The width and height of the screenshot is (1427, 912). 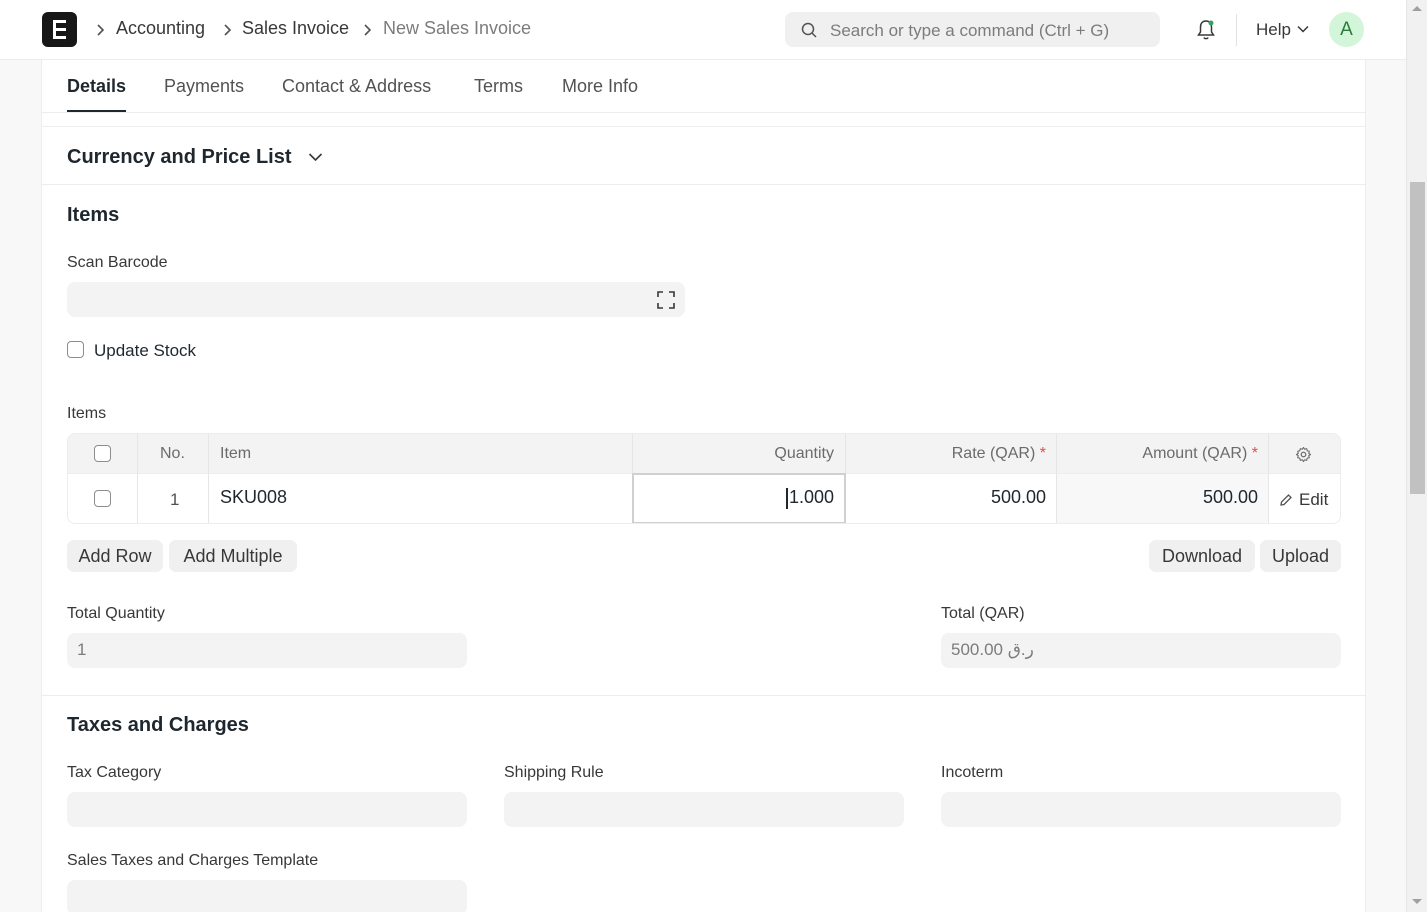 What do you see at coordinates (498, 86) in the screenshot?
I see `tab-terms: Terms` at bounding box center [498, 86].